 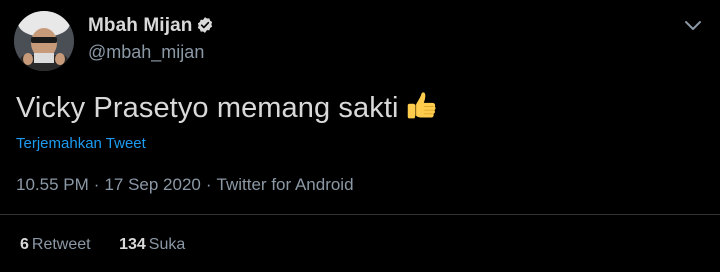 I want to click on tweet-time: 10.55 PM, so click(x=52, y=184).